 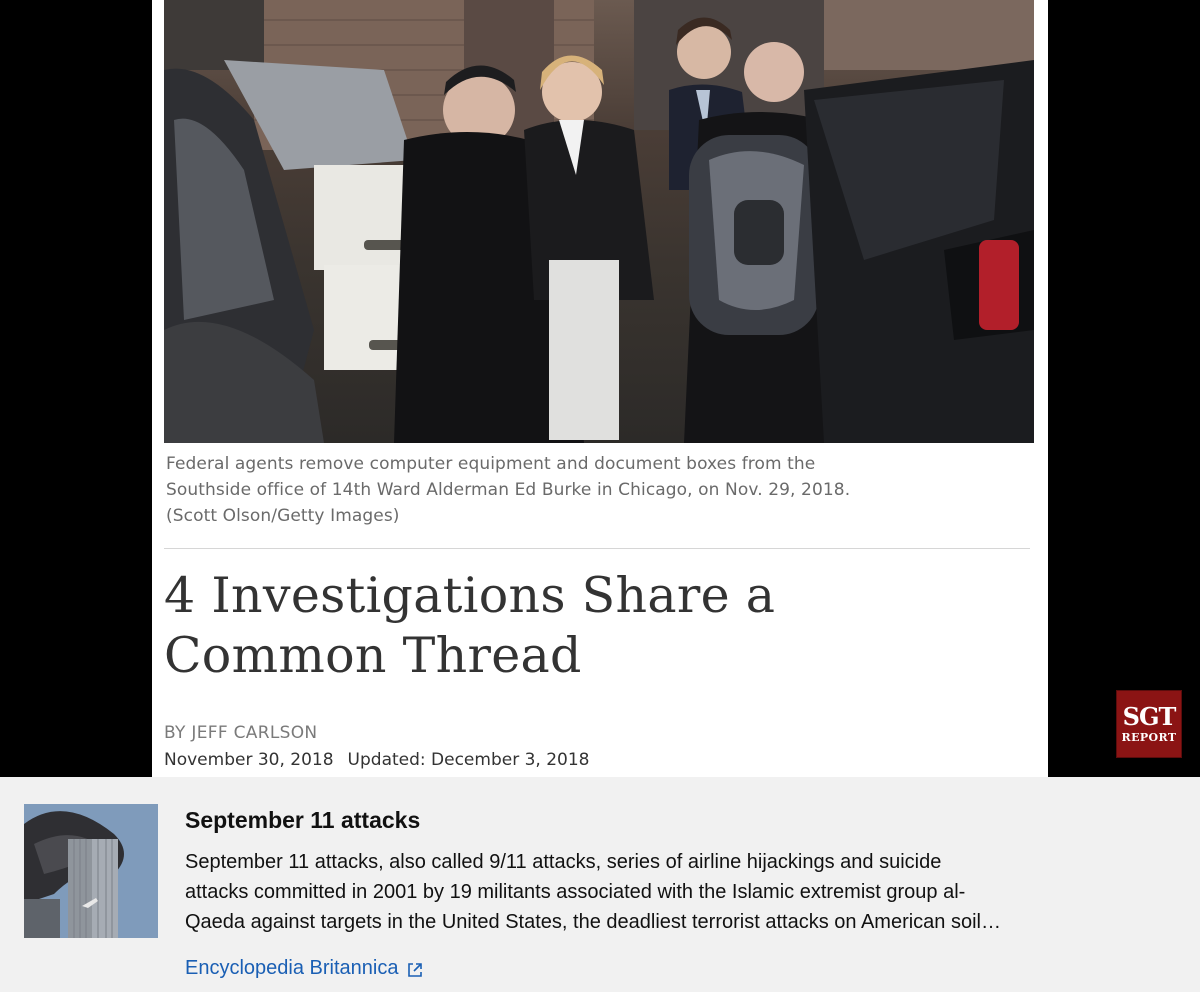 I want to click on external-link-icon, so click(x=415, y=969).